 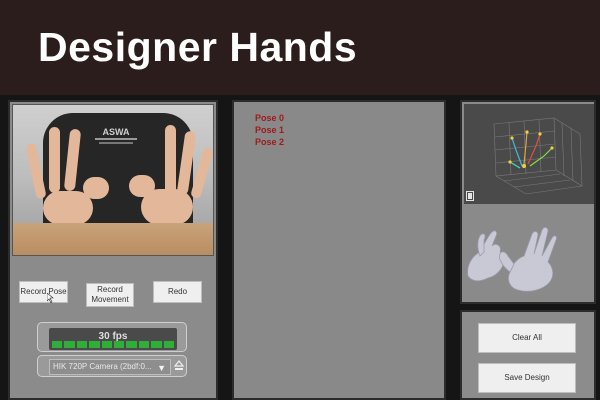 I want to click on hand-render-view, so click(x=528, y=254).